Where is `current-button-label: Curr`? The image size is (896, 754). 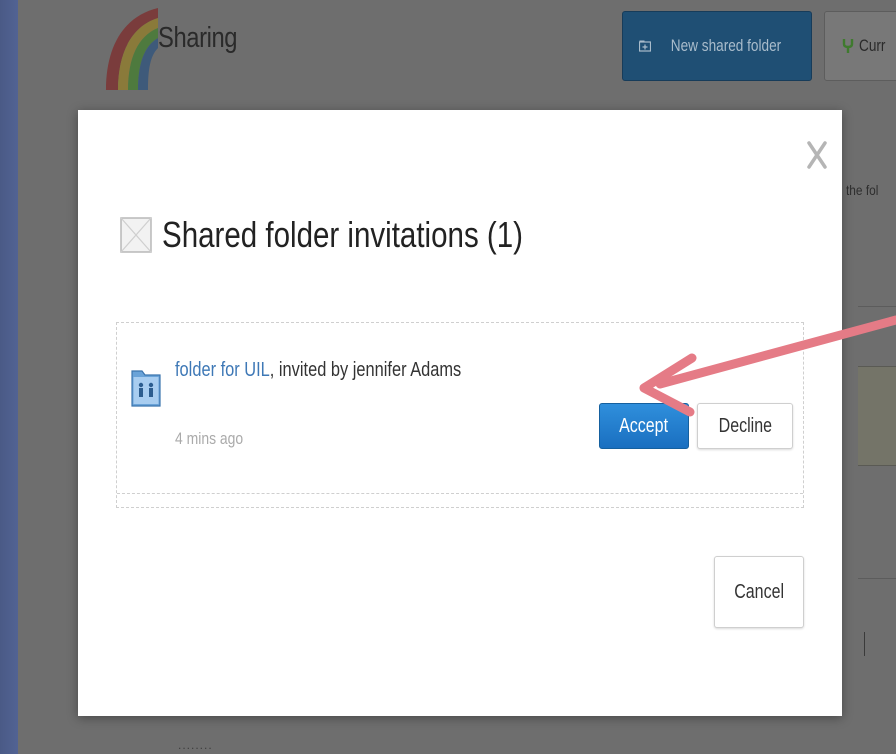 current-button-label: Curr is located at coordinates (872, 45).